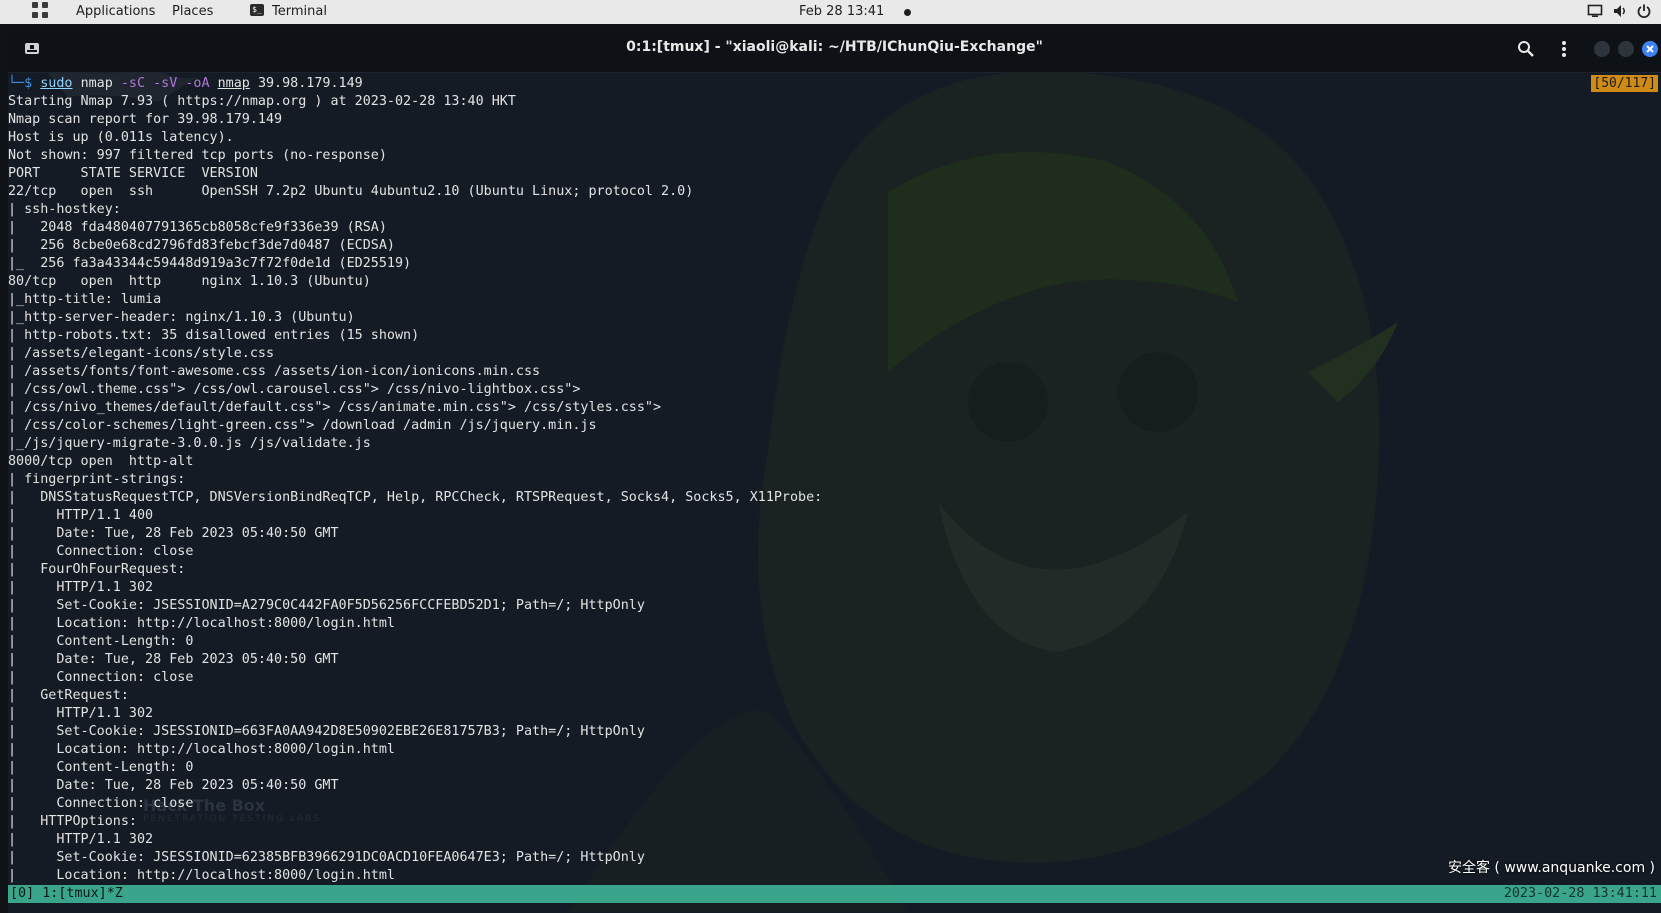 This screenshot has height=913, width=1661. I want to click on applications-menu: Applications, so click(115, 12).